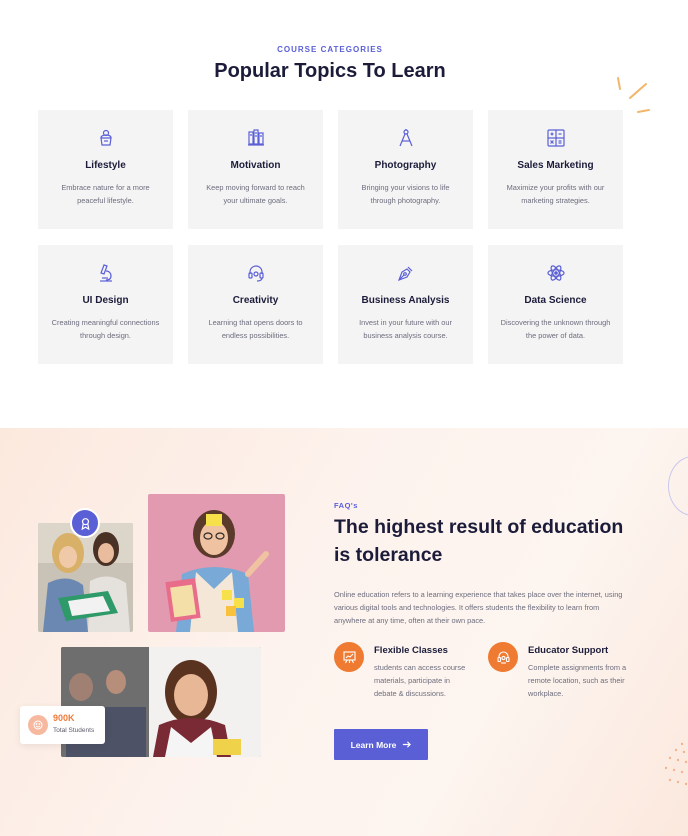 This screenshot has width=688, height=836. I want to click on learn-more-button: Learn More, so click(381, 744).